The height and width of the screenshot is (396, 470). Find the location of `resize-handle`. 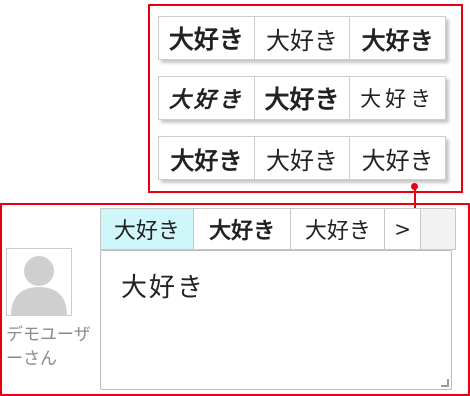

resize-handle is located at coordinates (445, 383).